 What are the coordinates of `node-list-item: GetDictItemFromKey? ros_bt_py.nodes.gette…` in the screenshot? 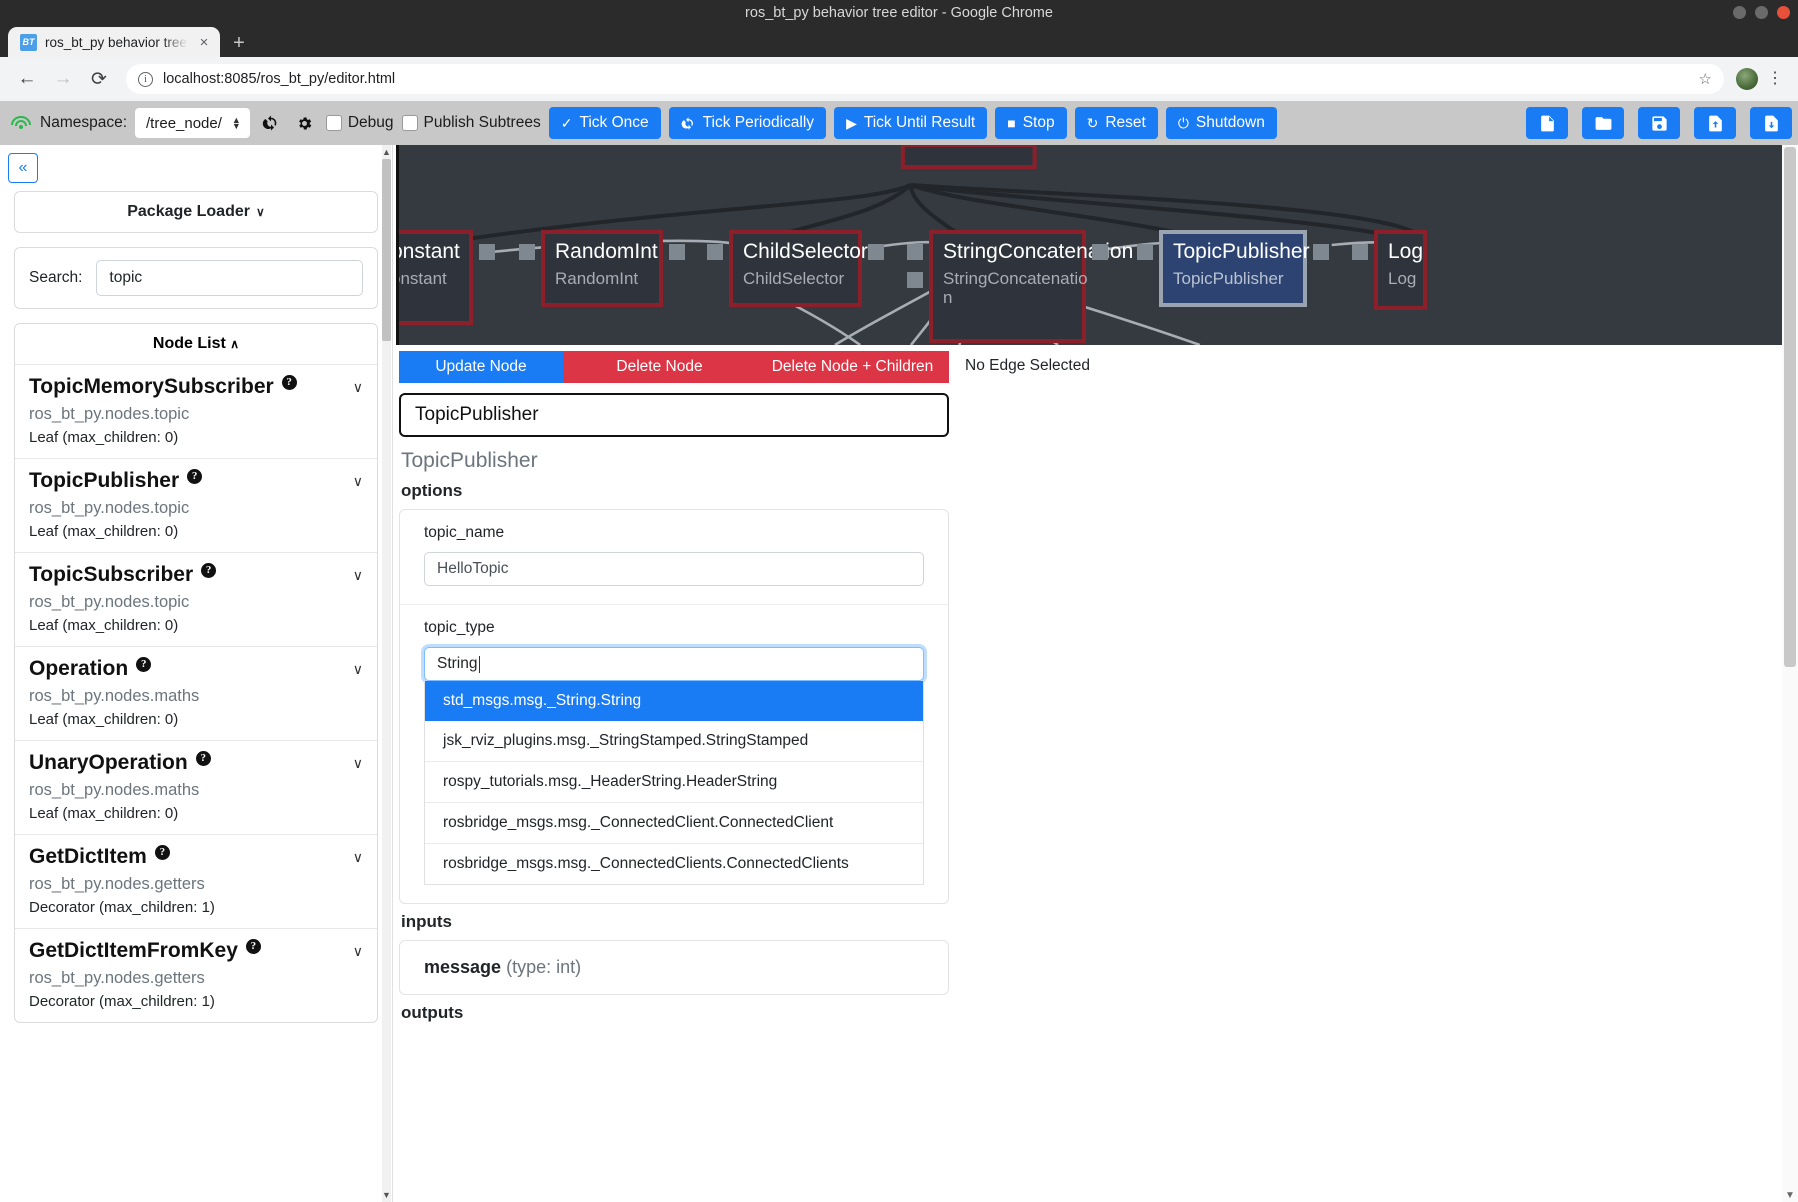 It's located at (196, 975).